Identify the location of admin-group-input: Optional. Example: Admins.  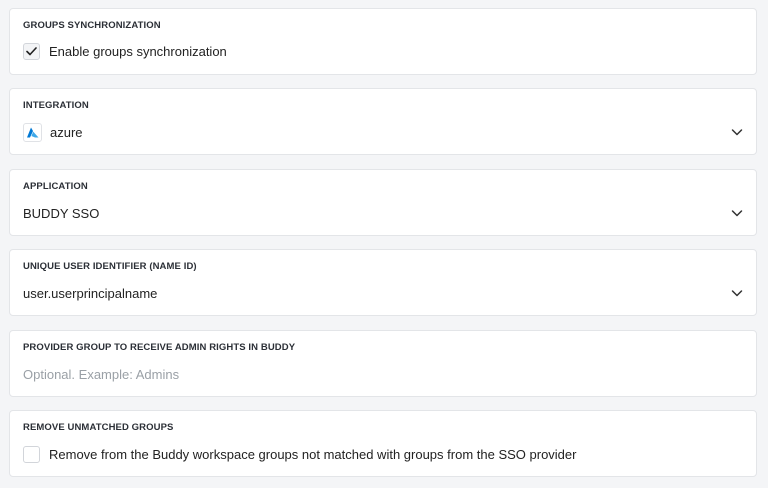
(383, 374).